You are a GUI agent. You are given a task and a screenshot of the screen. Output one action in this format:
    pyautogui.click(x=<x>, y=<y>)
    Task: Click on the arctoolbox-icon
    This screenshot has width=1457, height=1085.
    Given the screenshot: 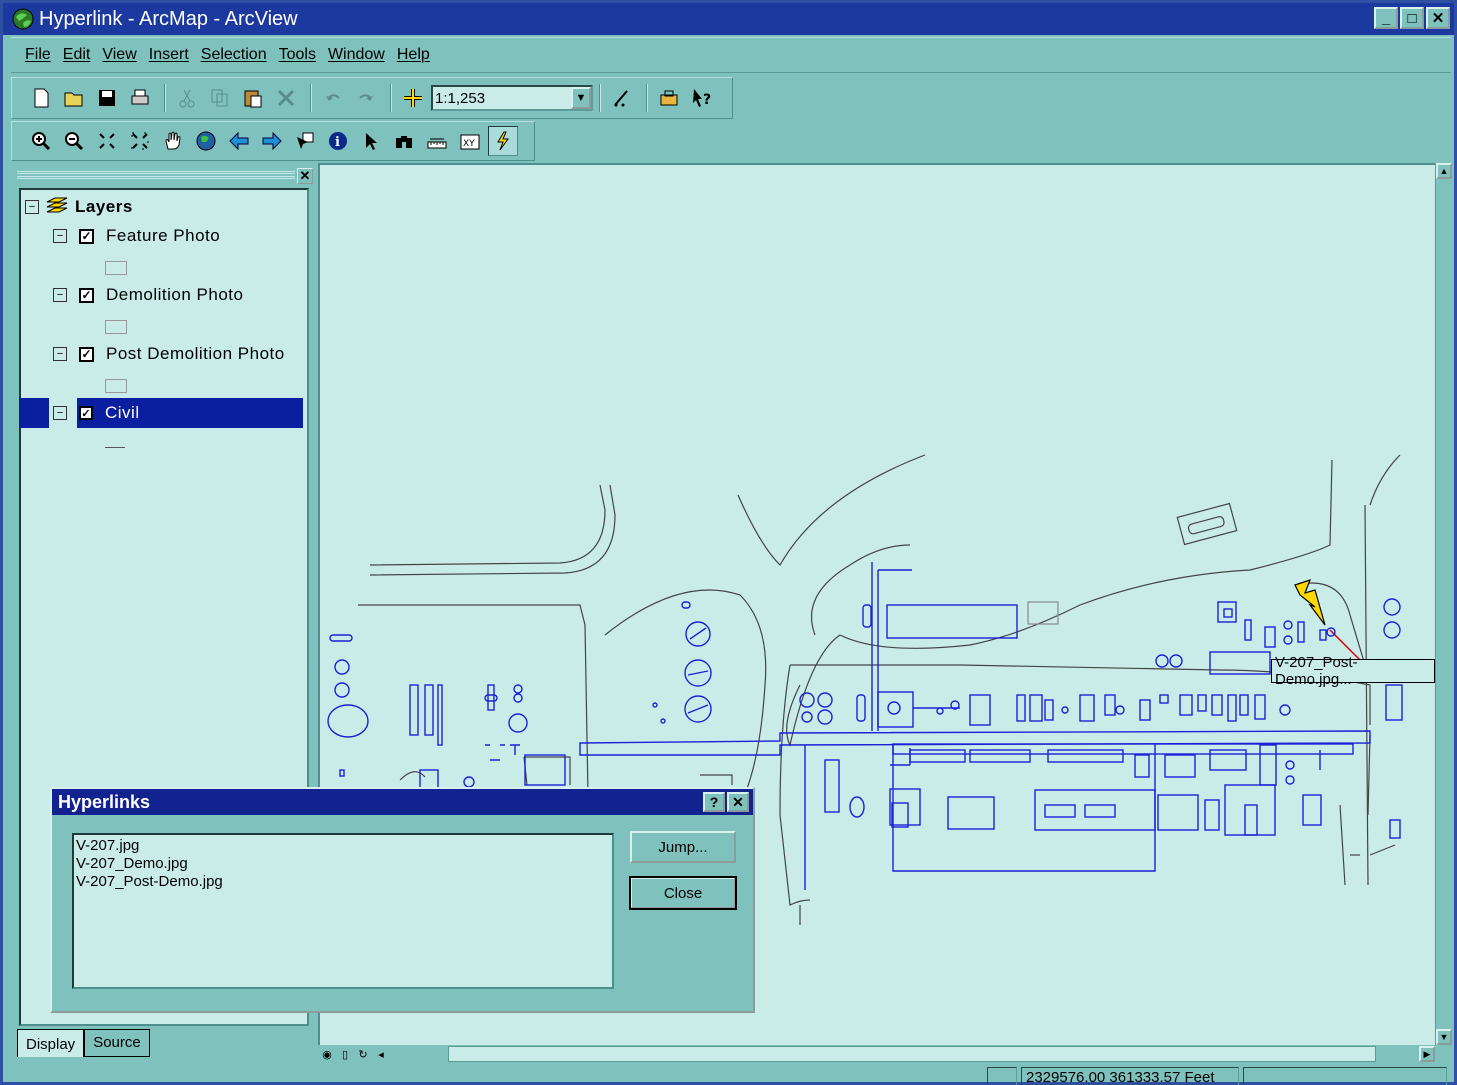 What is the action you would take?
    pyautogui.click(x=669, y=98)
    